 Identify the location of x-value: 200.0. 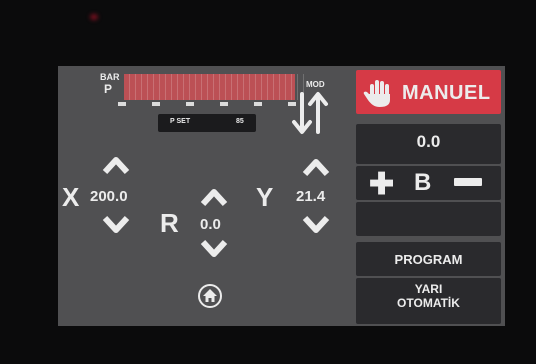
(109, 196).